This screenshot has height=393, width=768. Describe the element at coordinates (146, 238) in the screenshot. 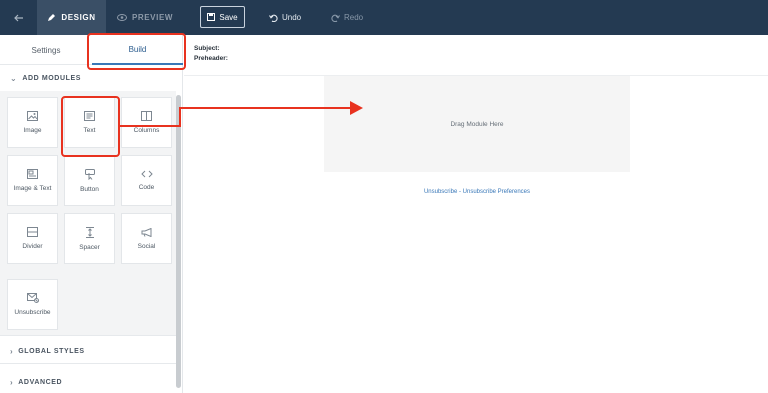

I see `module-social: Social` at that location.